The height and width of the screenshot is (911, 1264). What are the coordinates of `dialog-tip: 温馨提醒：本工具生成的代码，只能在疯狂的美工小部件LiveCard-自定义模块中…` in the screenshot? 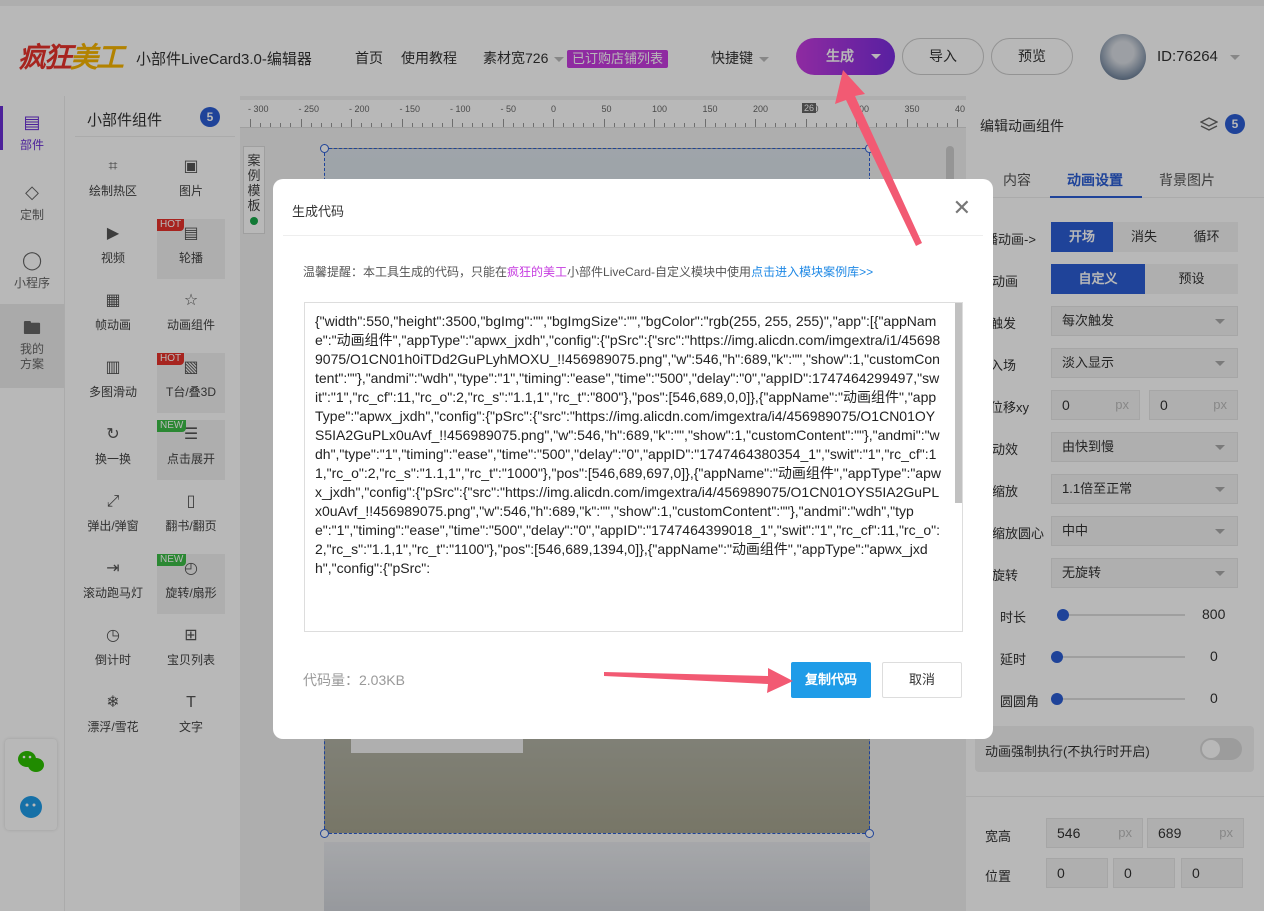 It's located at (588, 272).